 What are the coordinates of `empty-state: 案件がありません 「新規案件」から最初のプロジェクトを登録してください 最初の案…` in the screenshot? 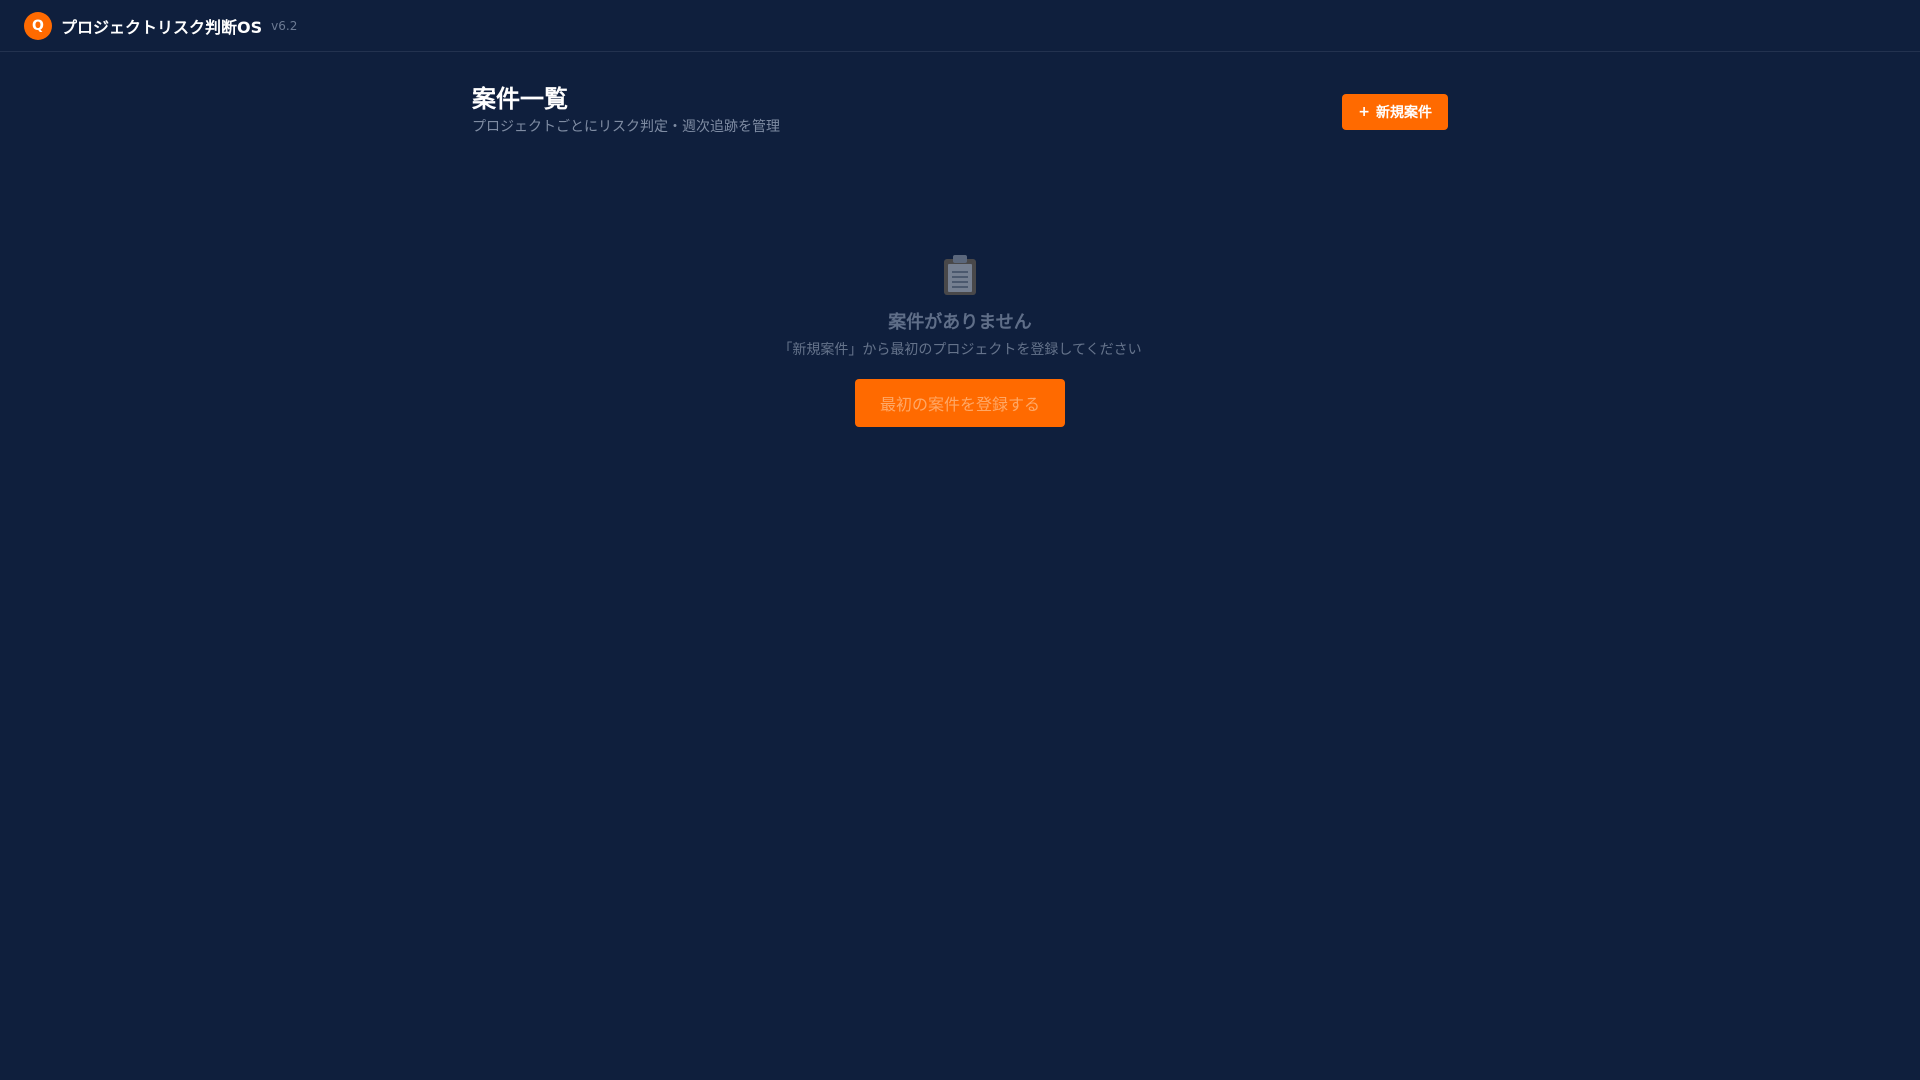 It's located at (960, 341).